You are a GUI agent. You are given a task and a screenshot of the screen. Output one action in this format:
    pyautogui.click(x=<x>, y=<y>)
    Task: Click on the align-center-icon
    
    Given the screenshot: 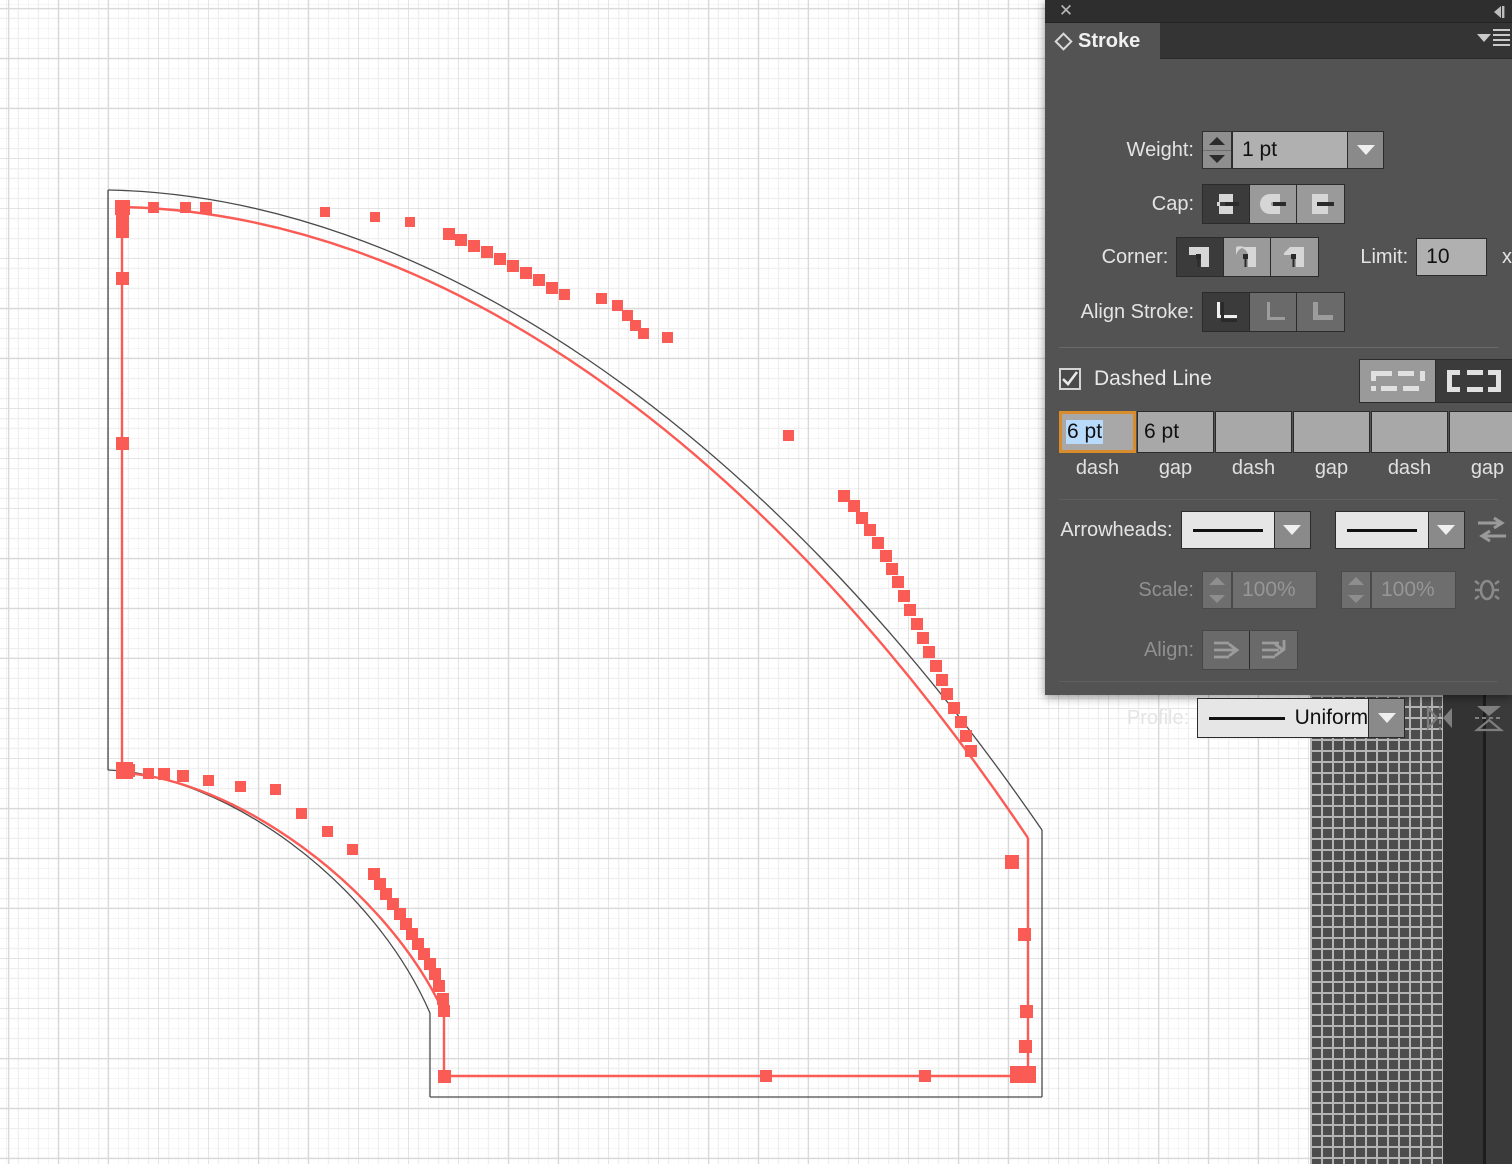 What is the action you would take?
    pyautogui.click(x=1226, y=312)
    